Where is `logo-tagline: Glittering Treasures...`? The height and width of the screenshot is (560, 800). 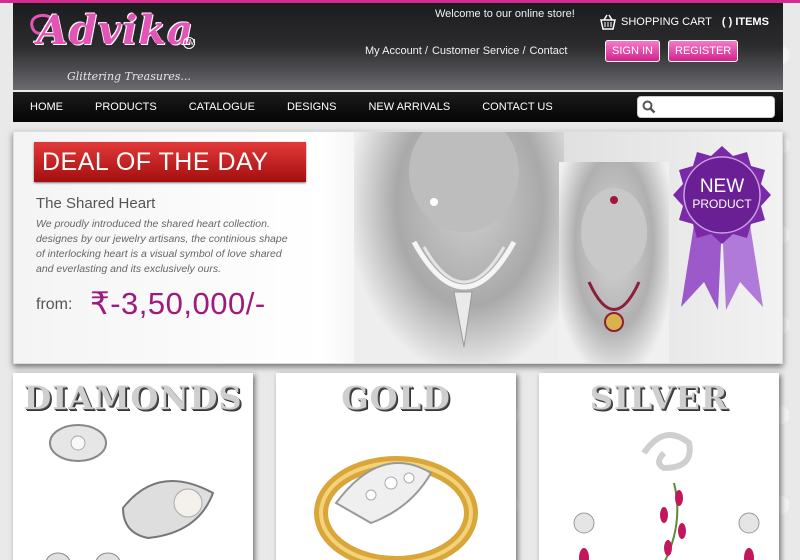
logo-tagline: Glittering Treasures... is located at coordinates (129, 76).